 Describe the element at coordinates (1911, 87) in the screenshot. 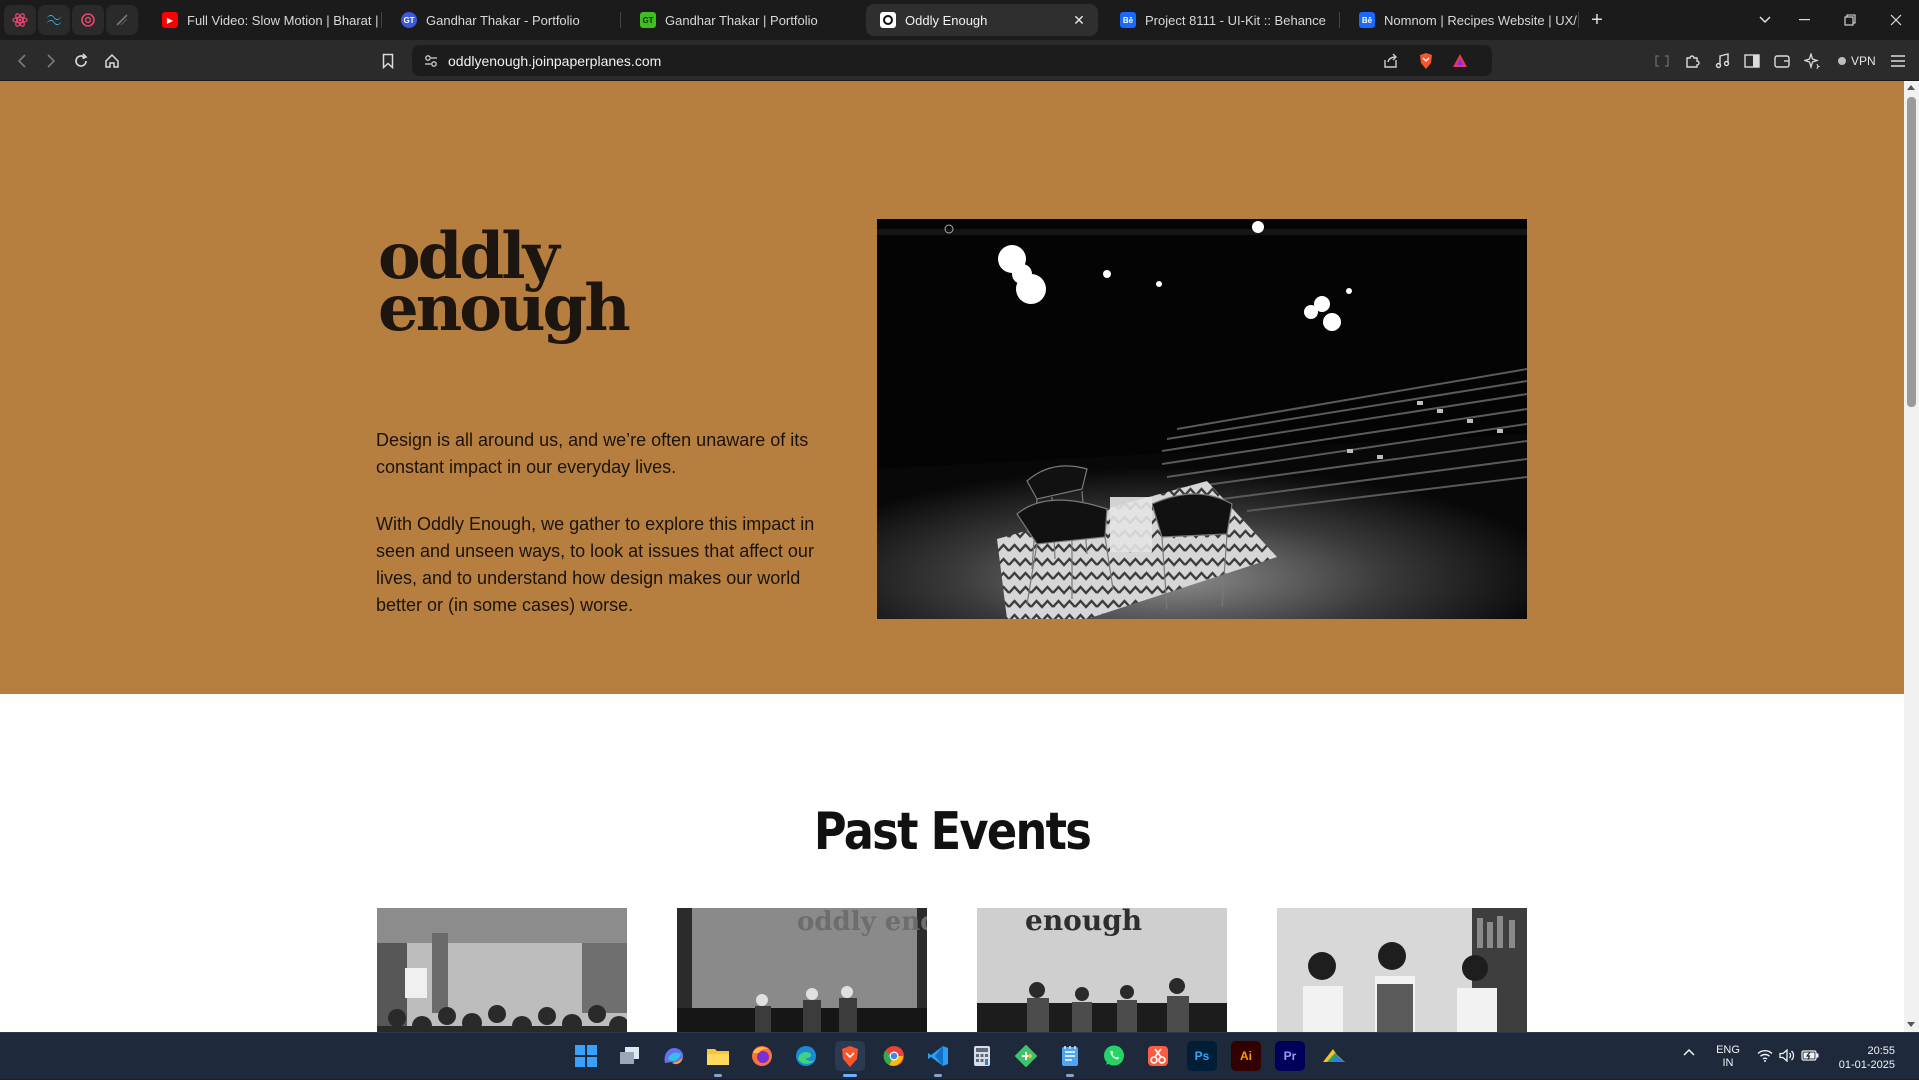

I see `scroll-up-arrow-icon` at that location.